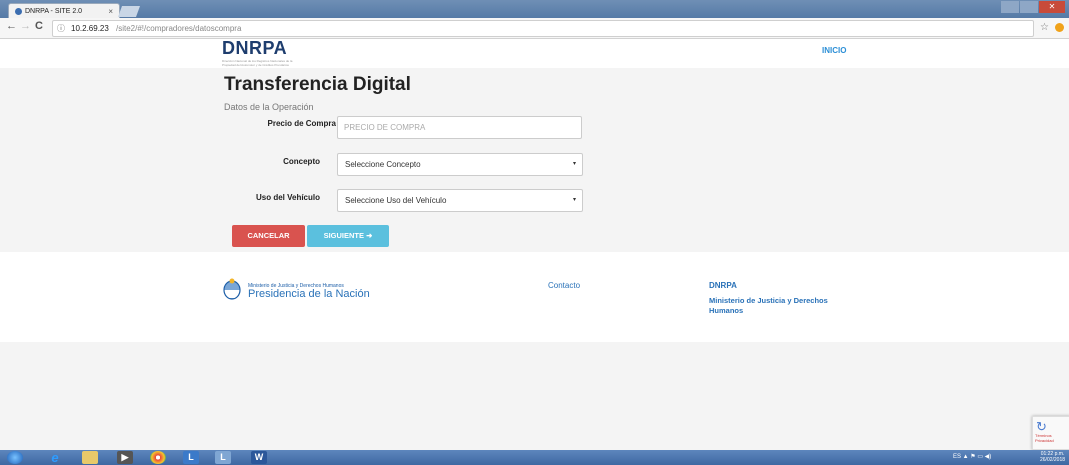  I want to click on uso-label: Uso del Vehículo, so click(287, 197).